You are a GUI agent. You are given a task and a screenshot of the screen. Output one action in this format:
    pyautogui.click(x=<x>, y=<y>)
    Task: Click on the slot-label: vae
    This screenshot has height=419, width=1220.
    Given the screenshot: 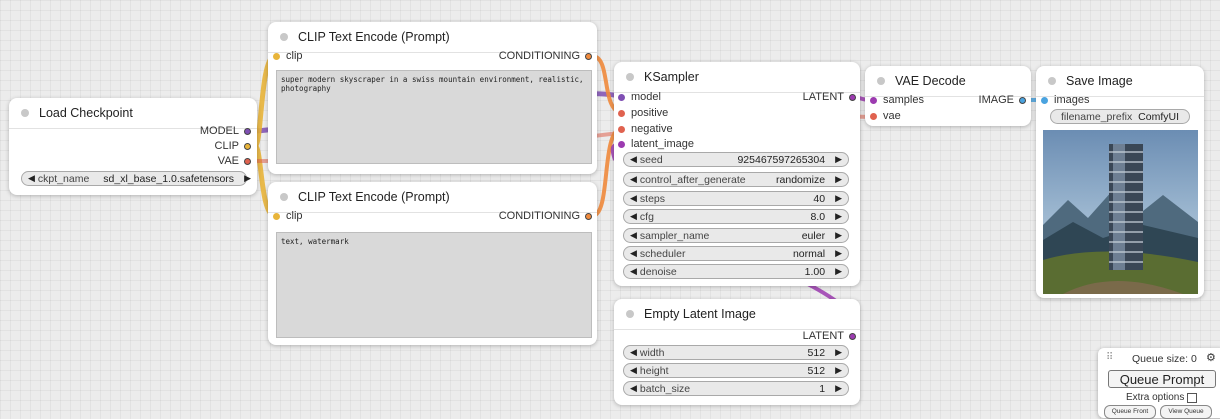 What is the action you would take?
    pyautogui.click(x=892, y=116)
    